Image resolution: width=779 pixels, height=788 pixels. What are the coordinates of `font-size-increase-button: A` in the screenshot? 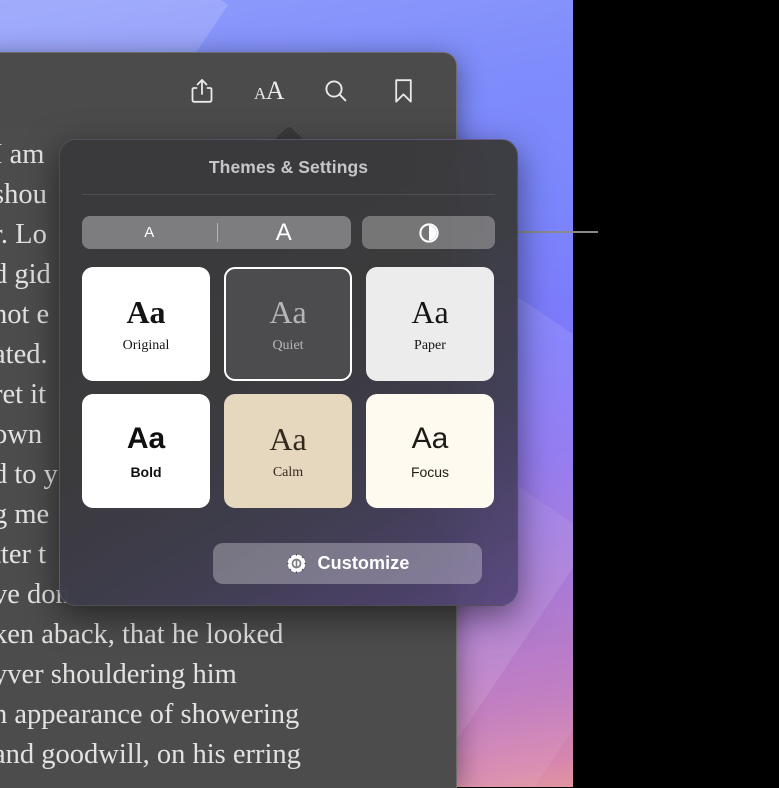 It's located at (284, 232).